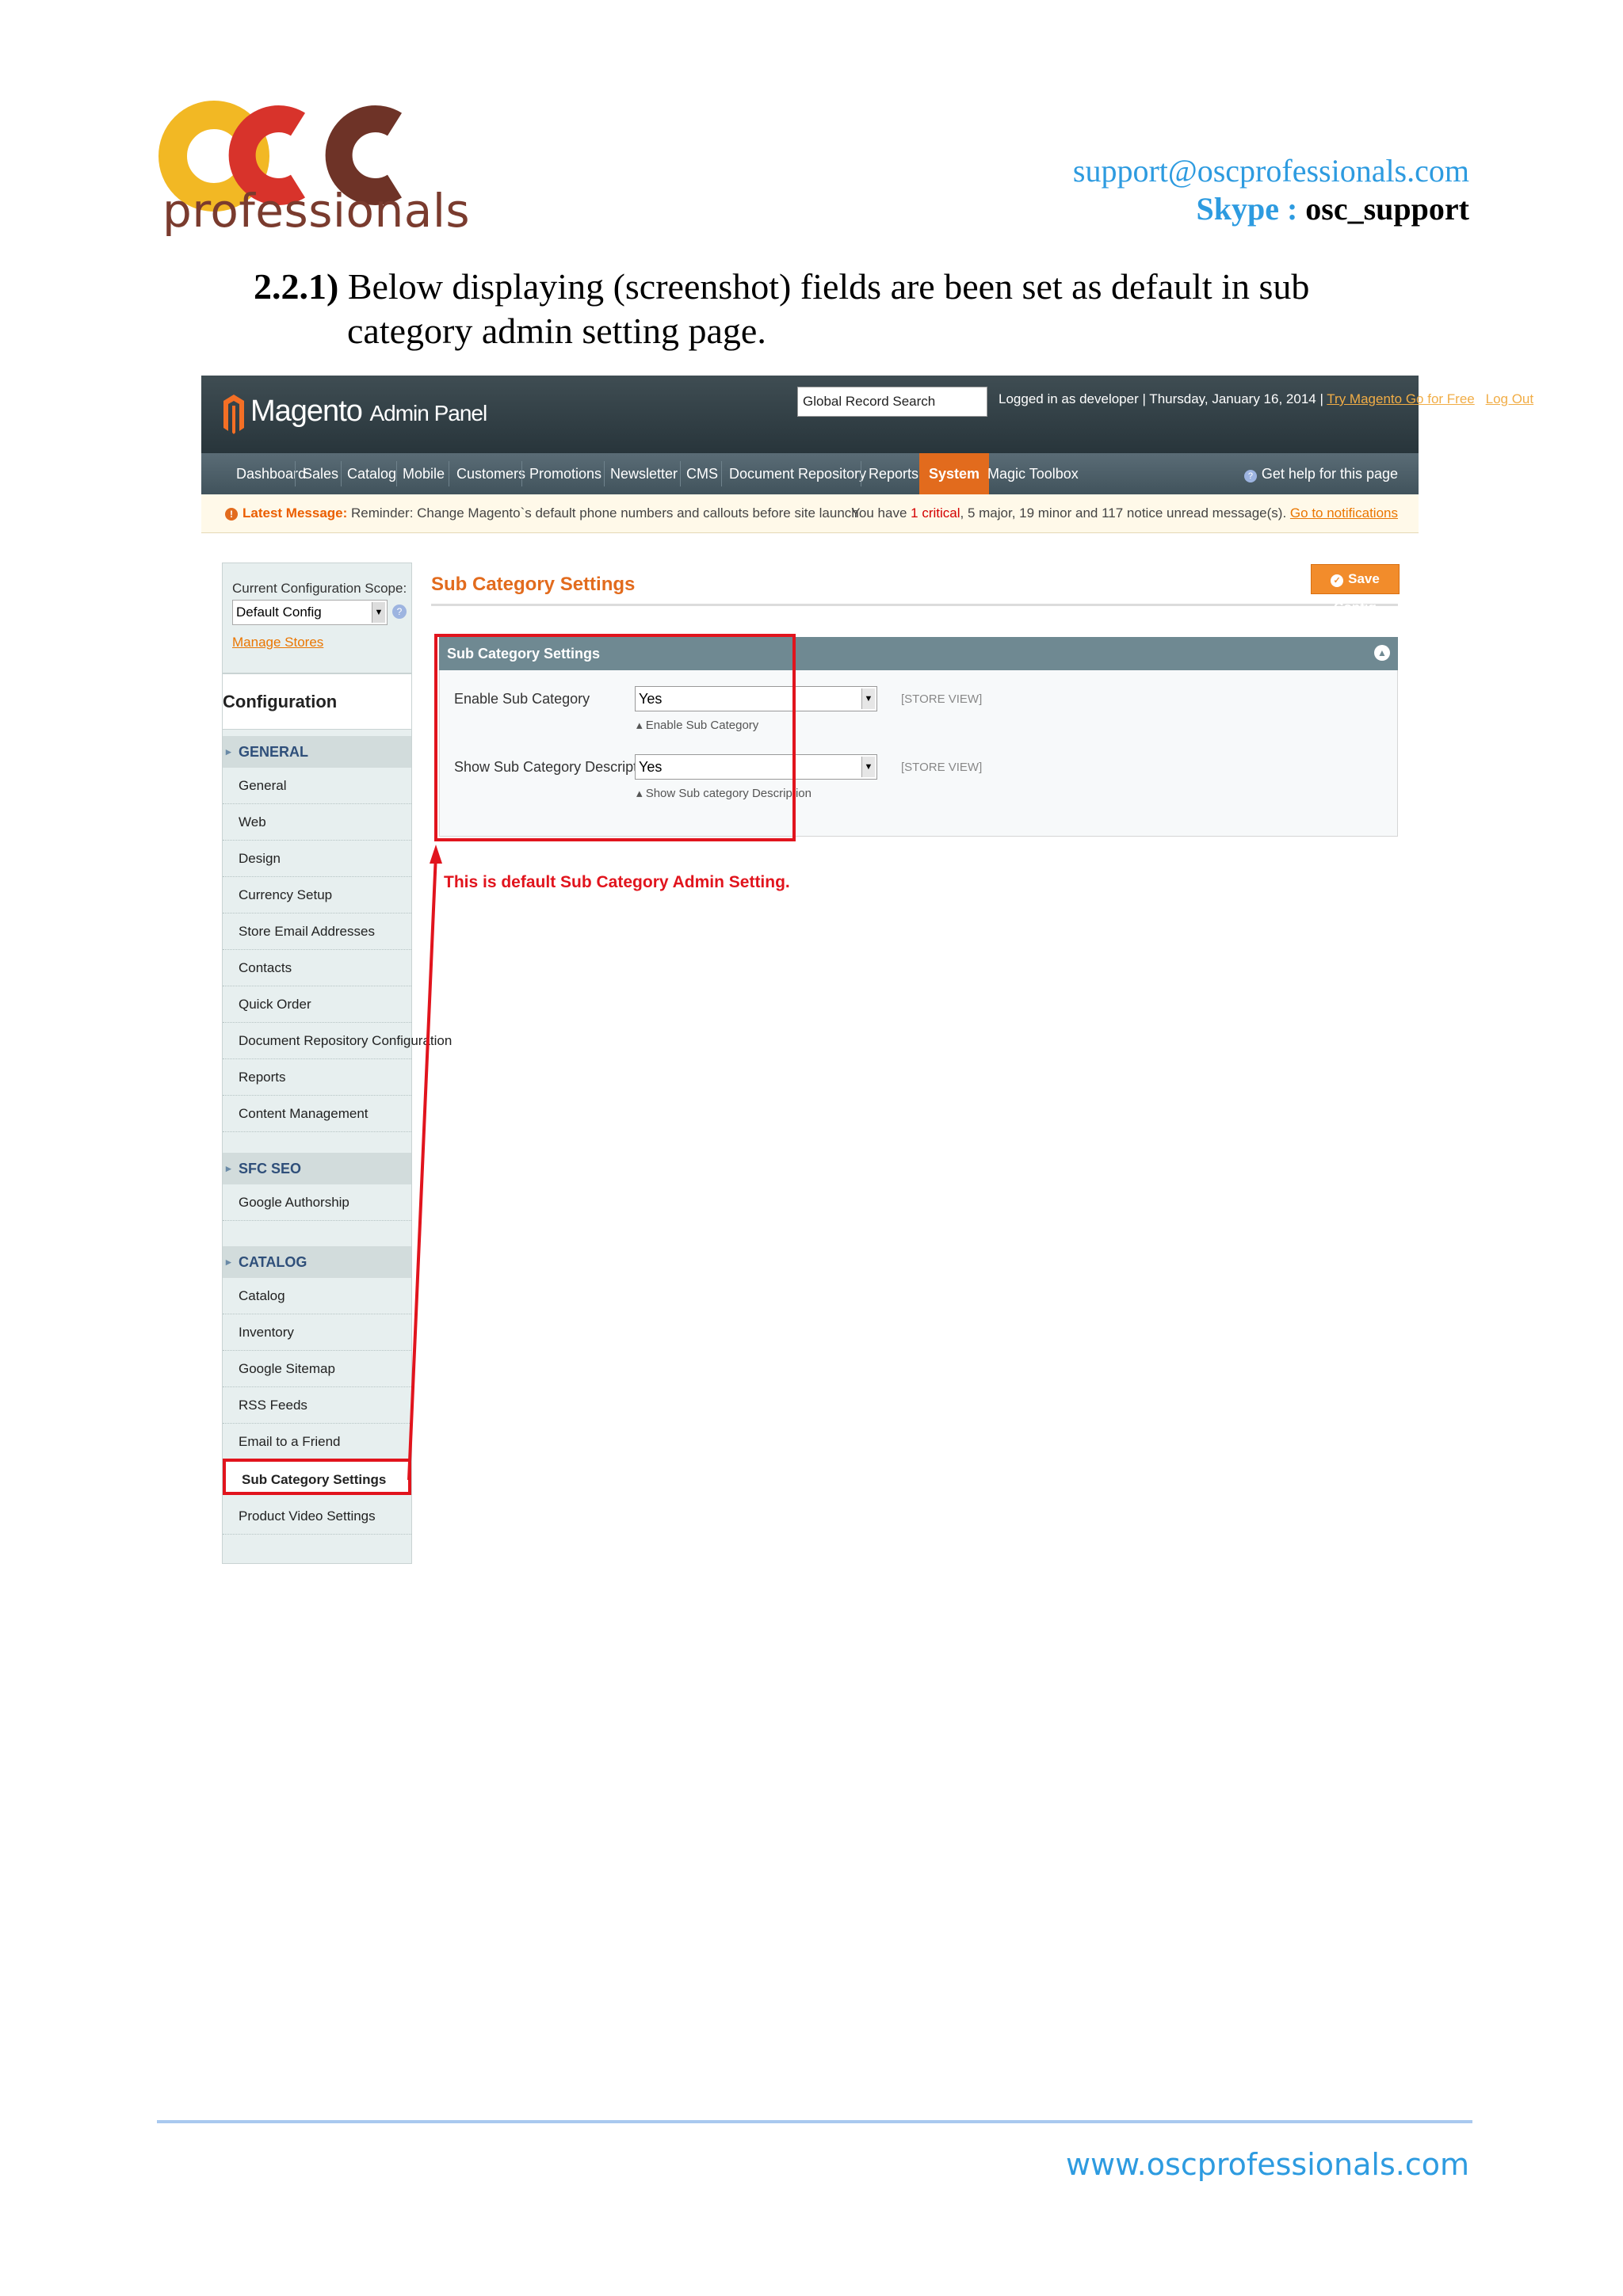 This screenshot has width=1623, height=2296. I want to click on title-divider, so click(915, 605).